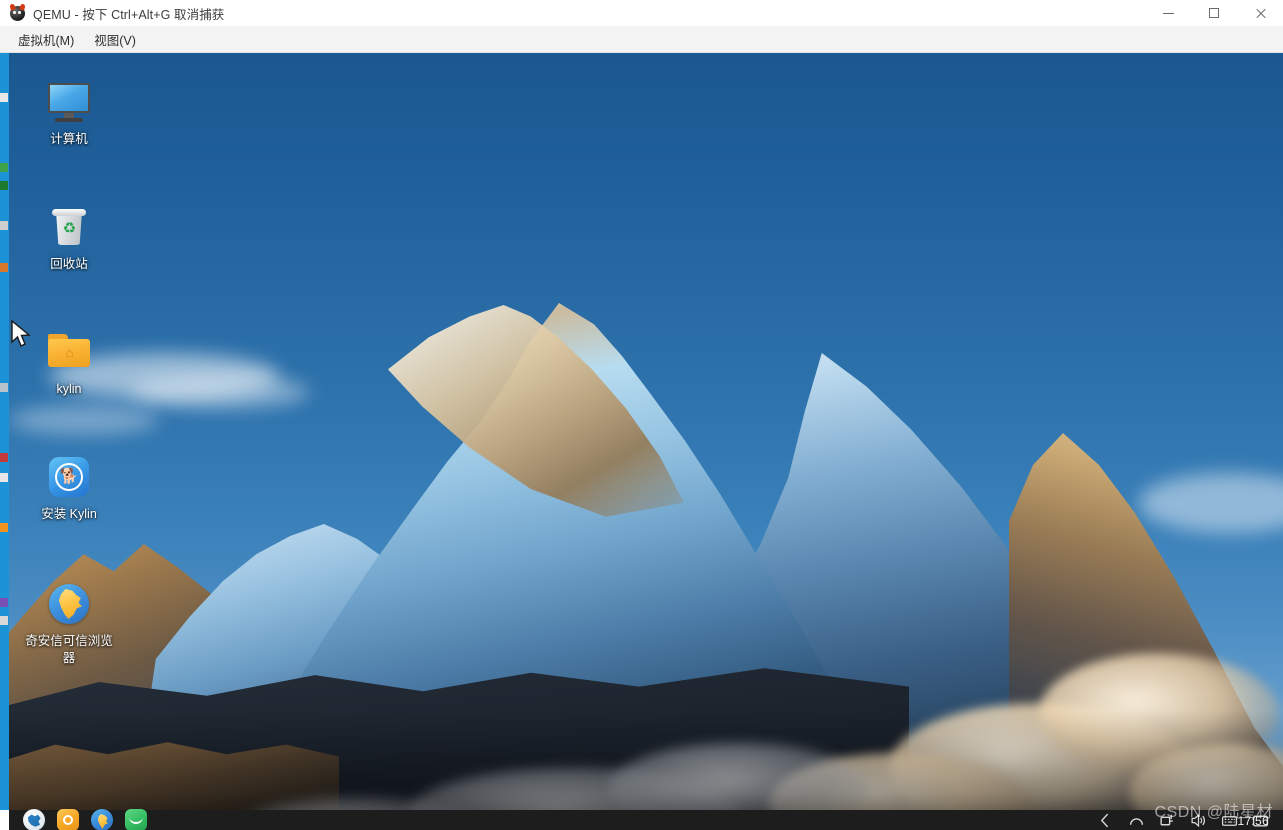  I want to click on desktop-icon-computer: 计算机, so click(69, 113).